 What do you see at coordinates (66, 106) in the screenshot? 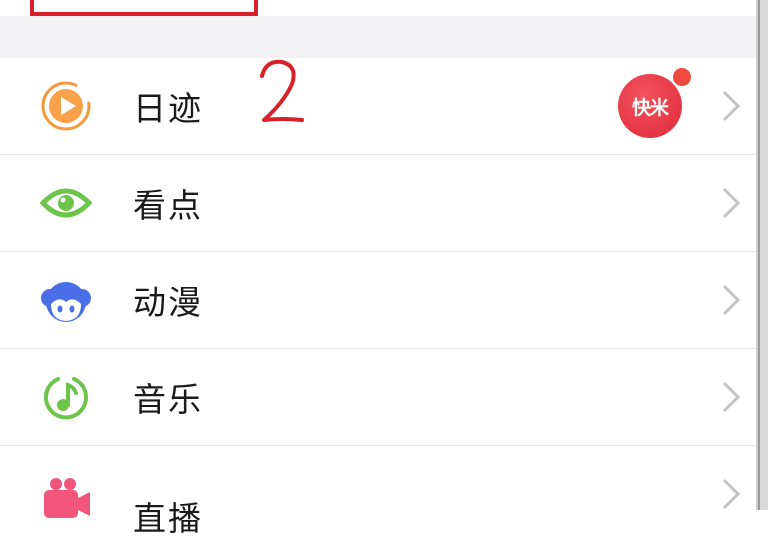
I see `orange-play-circle-icon` at bounding box center [66, 106].